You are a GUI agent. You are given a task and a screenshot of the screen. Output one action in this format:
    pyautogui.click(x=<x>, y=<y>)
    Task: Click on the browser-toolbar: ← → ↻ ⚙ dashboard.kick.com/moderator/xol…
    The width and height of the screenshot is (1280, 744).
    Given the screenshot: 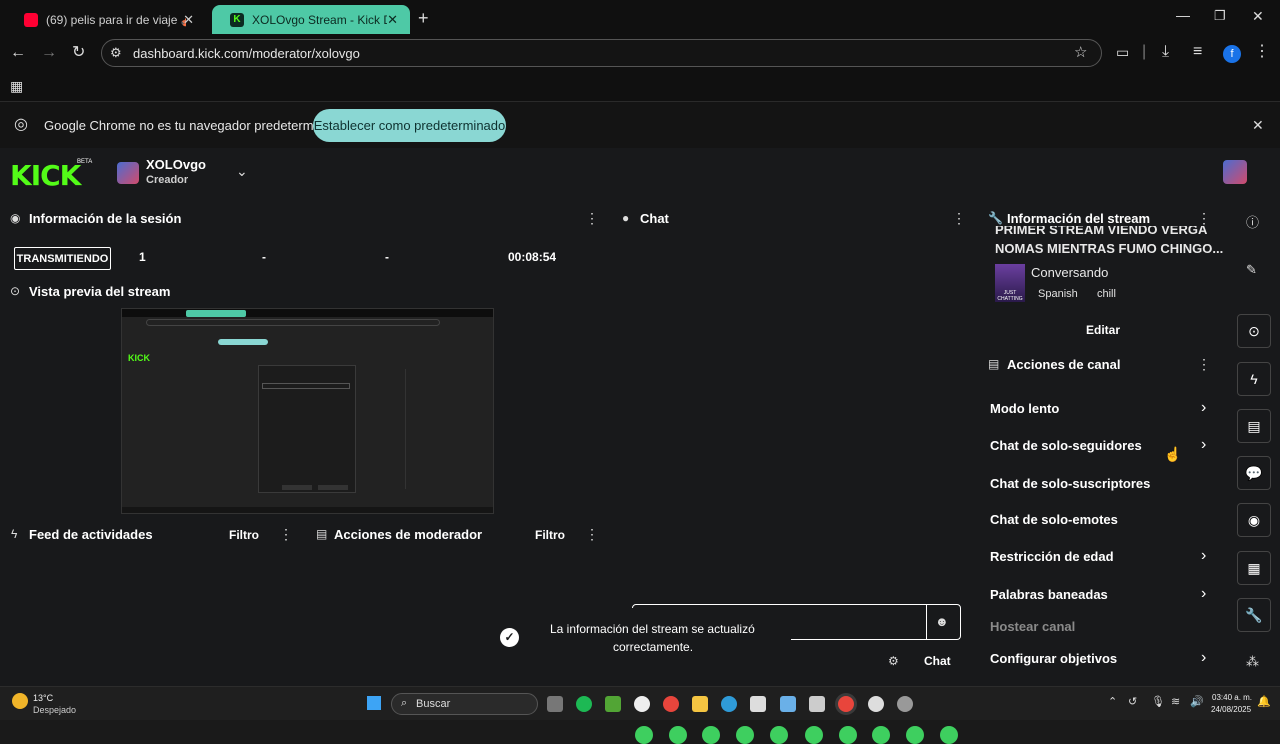 What is the action you would take?
    pyautogui.click(x=640, y=53)
    